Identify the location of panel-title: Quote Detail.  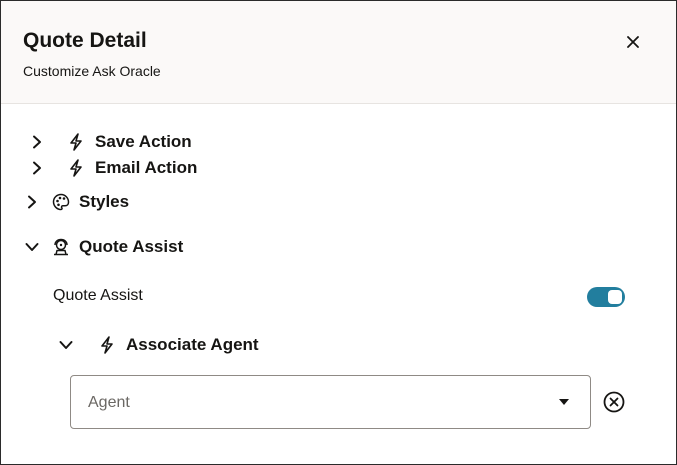
(85, 40).